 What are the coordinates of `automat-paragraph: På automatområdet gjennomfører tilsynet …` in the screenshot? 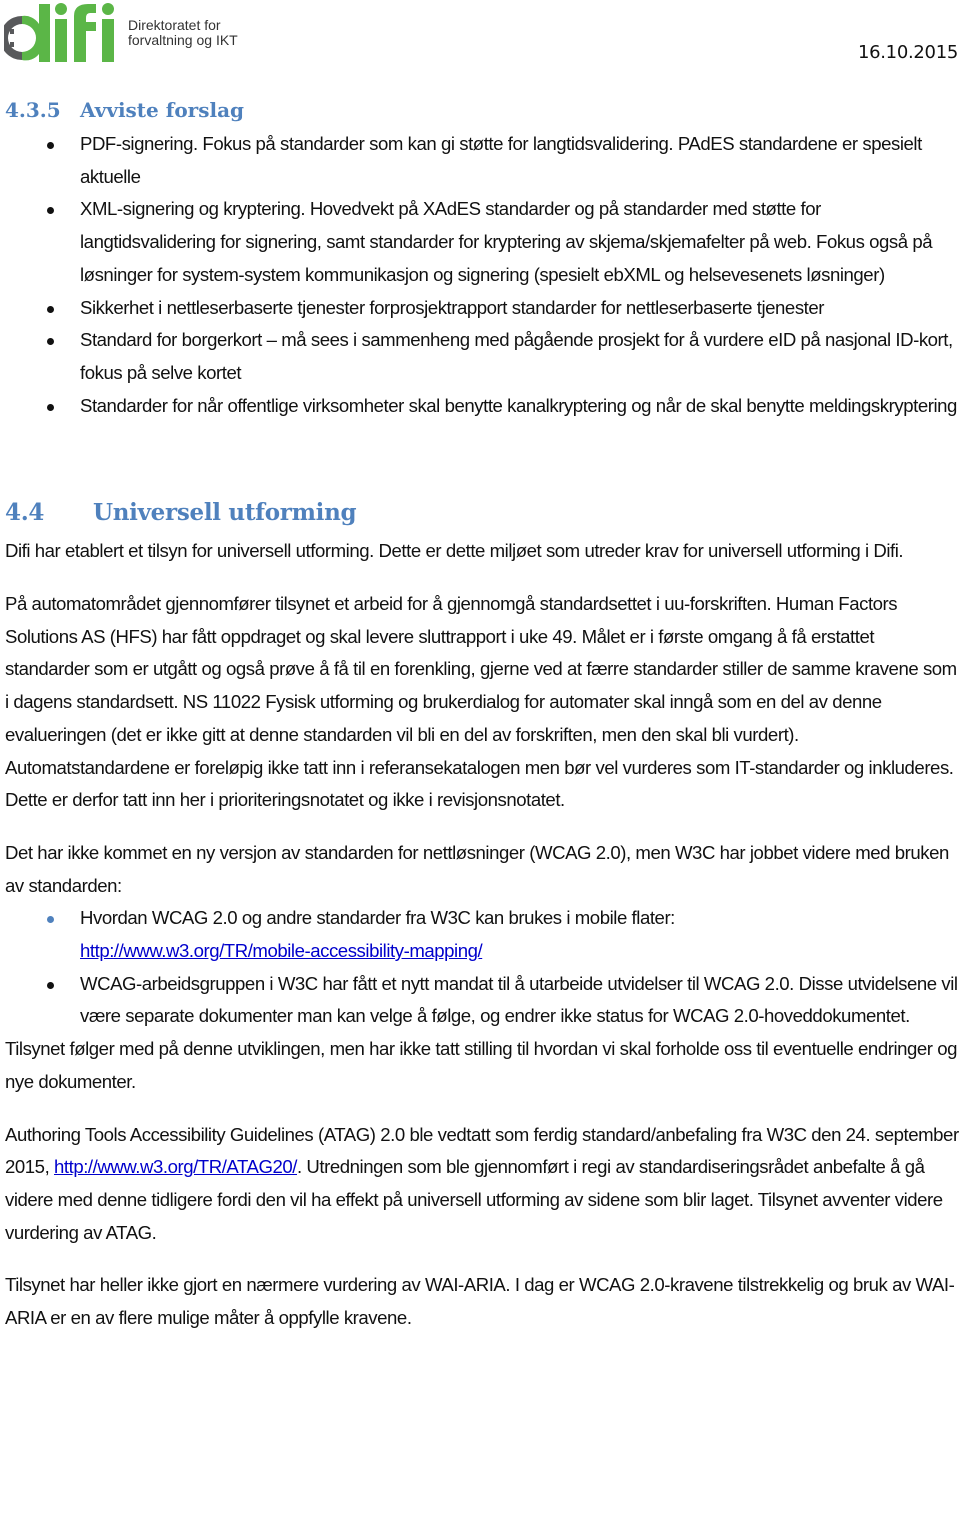 It's located at (481, 702).